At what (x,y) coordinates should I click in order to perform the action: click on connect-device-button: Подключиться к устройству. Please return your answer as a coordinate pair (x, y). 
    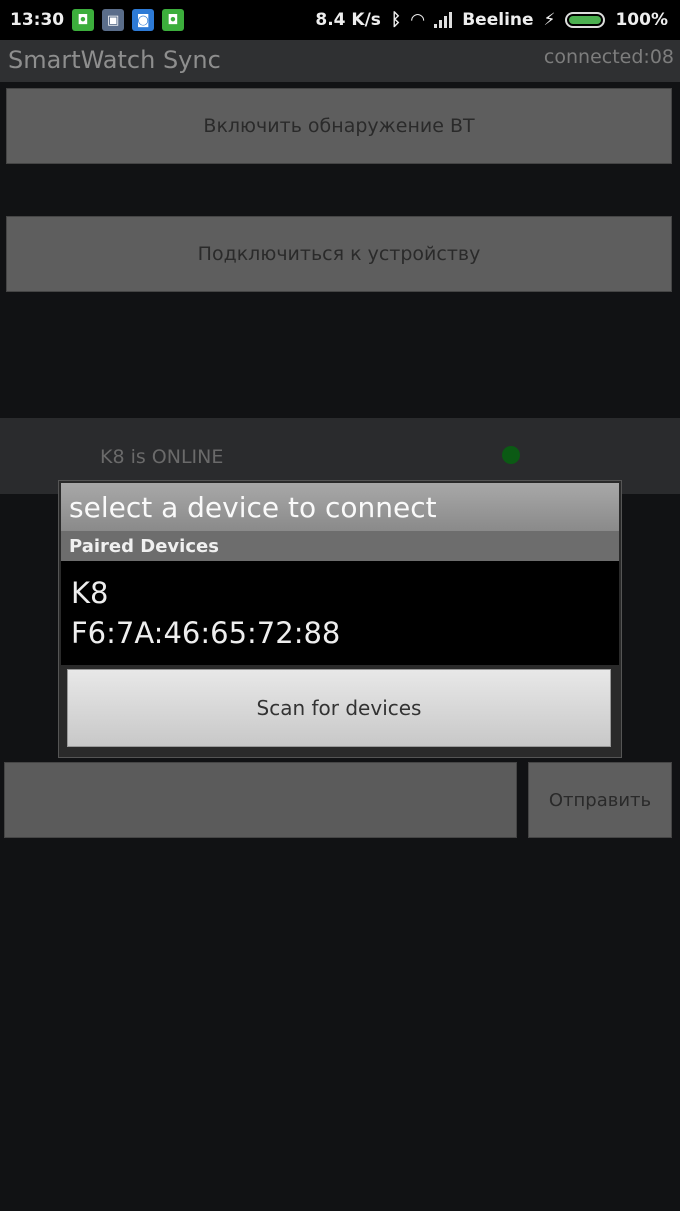
    Looking at the image, I should click on (339, 254).